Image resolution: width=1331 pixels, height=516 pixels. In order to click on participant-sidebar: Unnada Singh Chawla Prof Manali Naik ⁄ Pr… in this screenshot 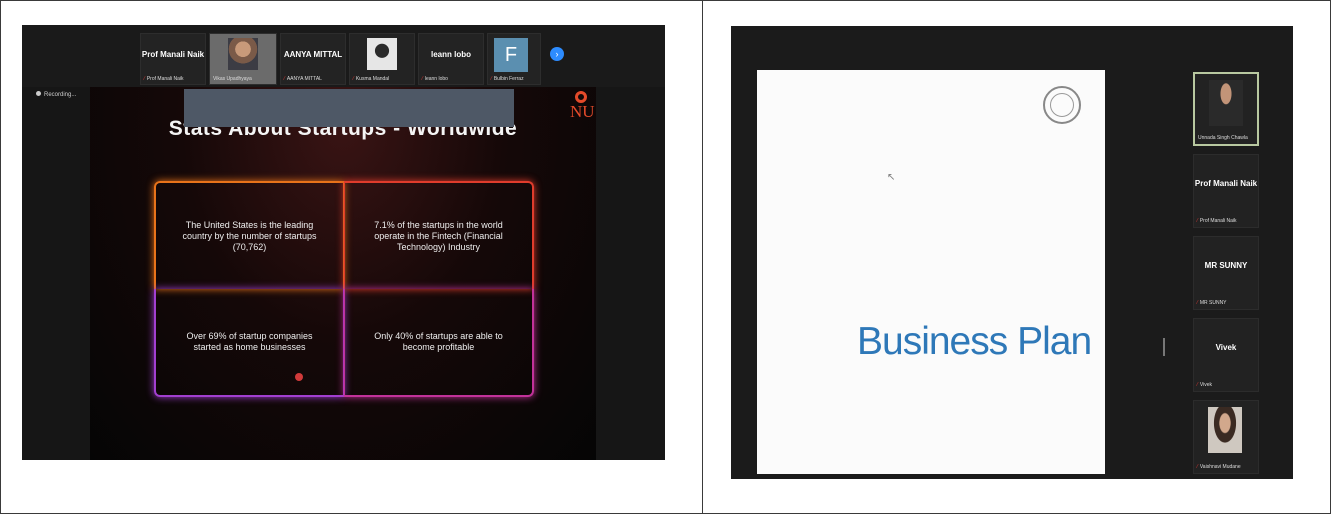, I will do `click(1239, 272)`.